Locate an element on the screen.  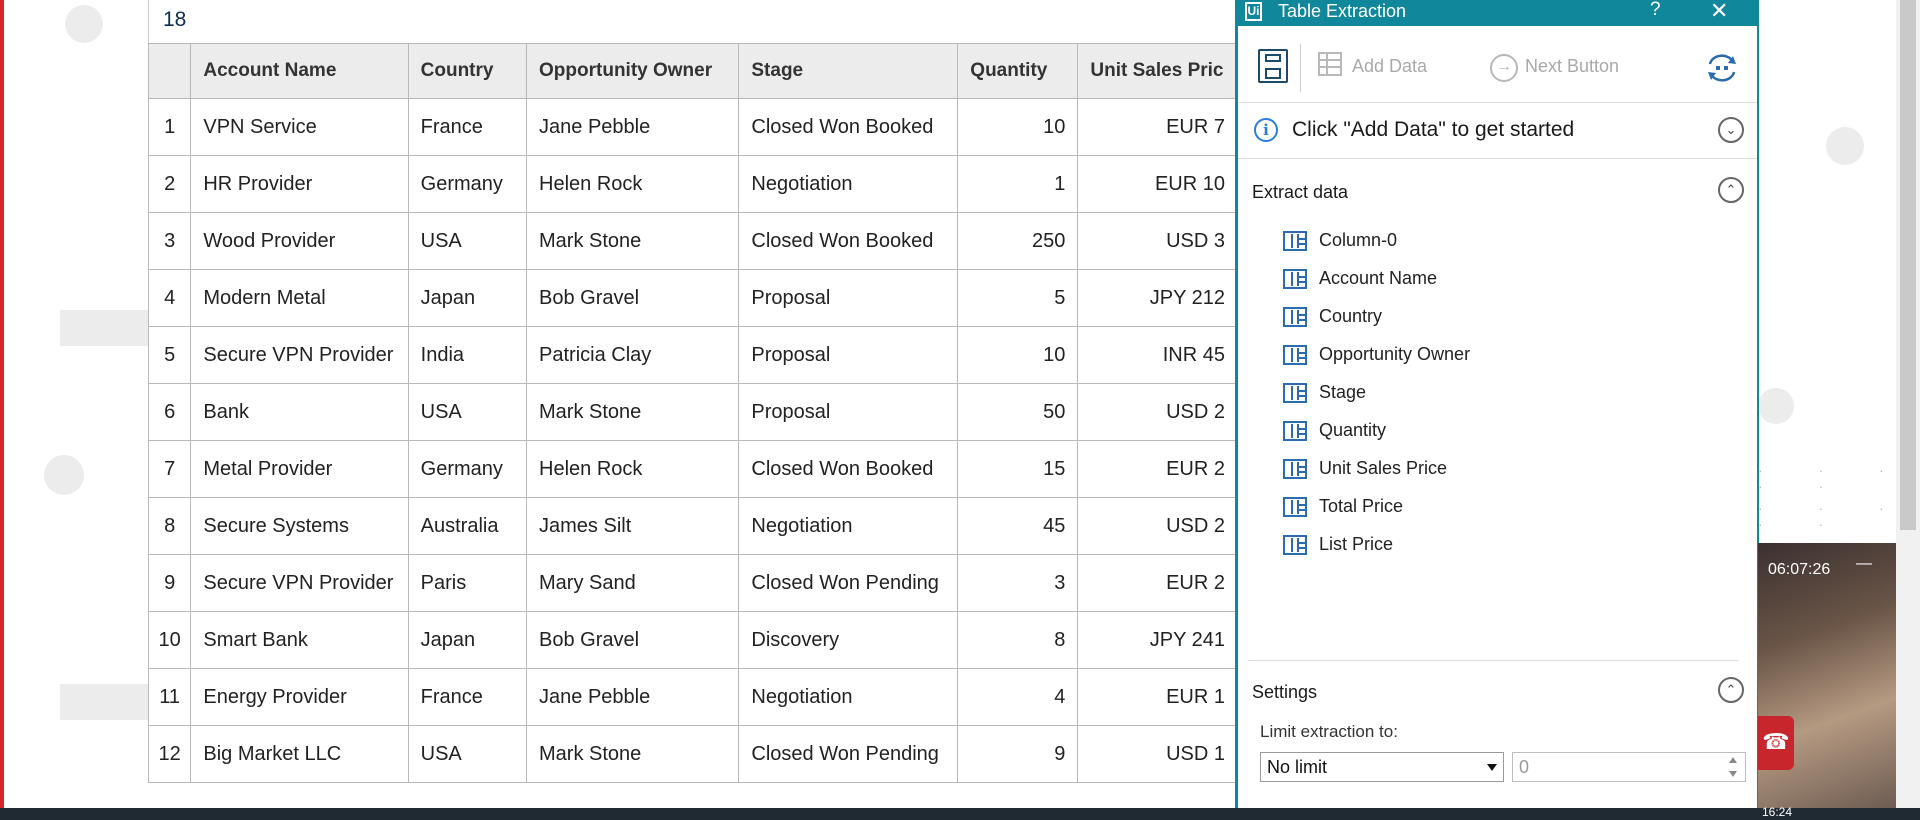
extract-field-item: Total Price is located at coordinates (1493, 508).